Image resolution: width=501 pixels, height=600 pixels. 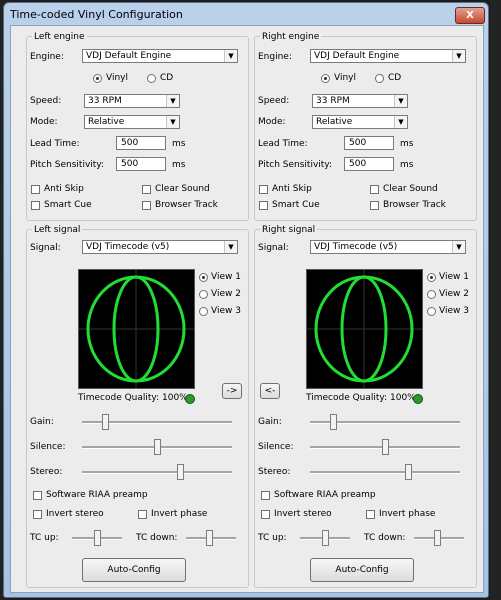 I want to click on right-anti-skip-checkbox, so click(x=263, y=189).